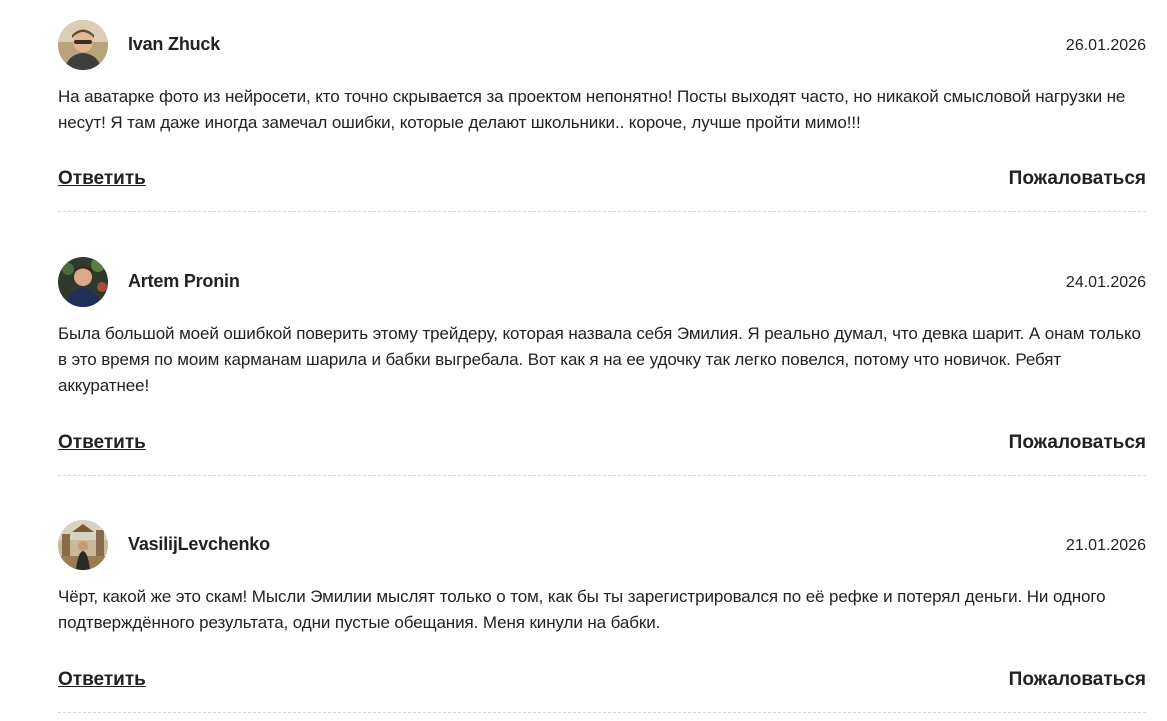  I want to click on comment-date: 21.01.2026, so click(1105, 545).